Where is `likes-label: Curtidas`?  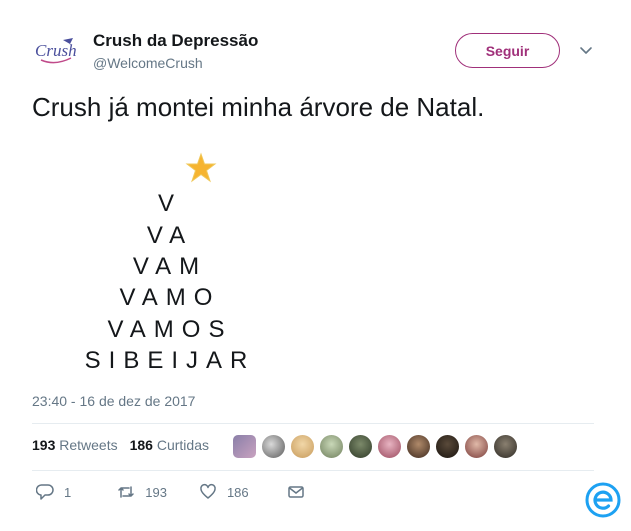 likes-label: Curtidas is located at coordinates (182, 445).